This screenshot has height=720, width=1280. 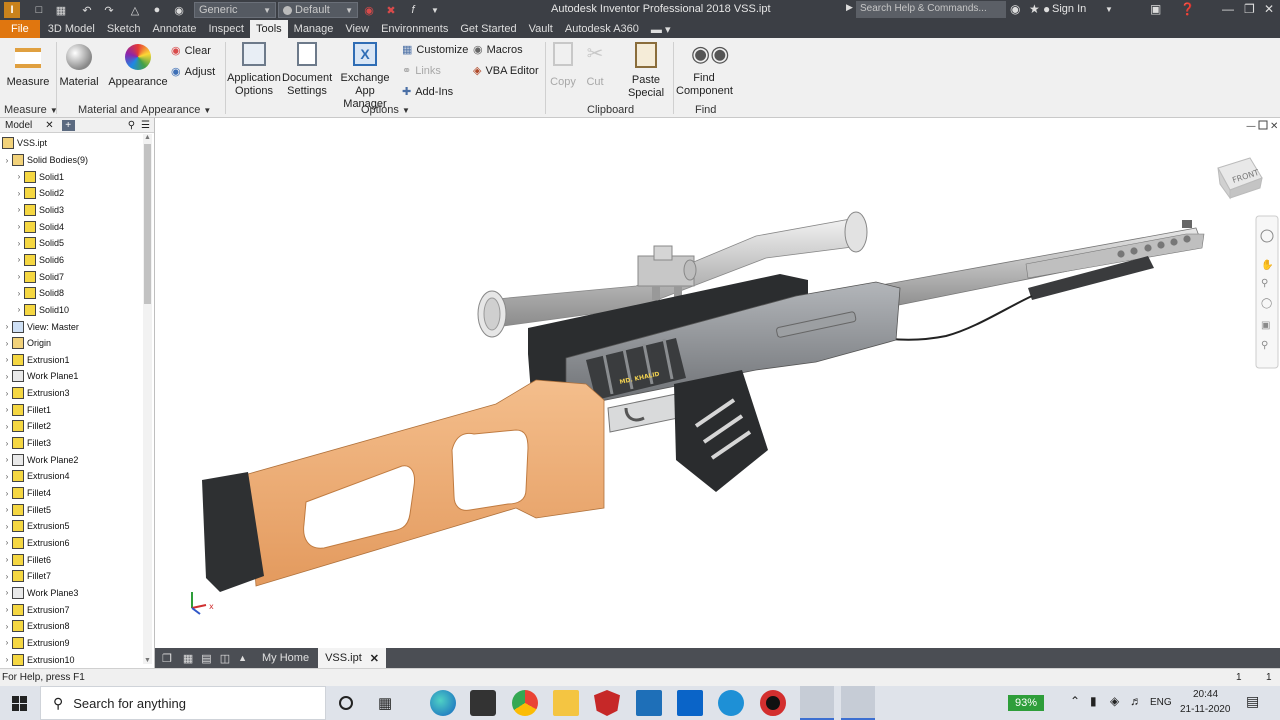 I want to click on paste-special-button: Paste Special, so click(x=646, y=71).